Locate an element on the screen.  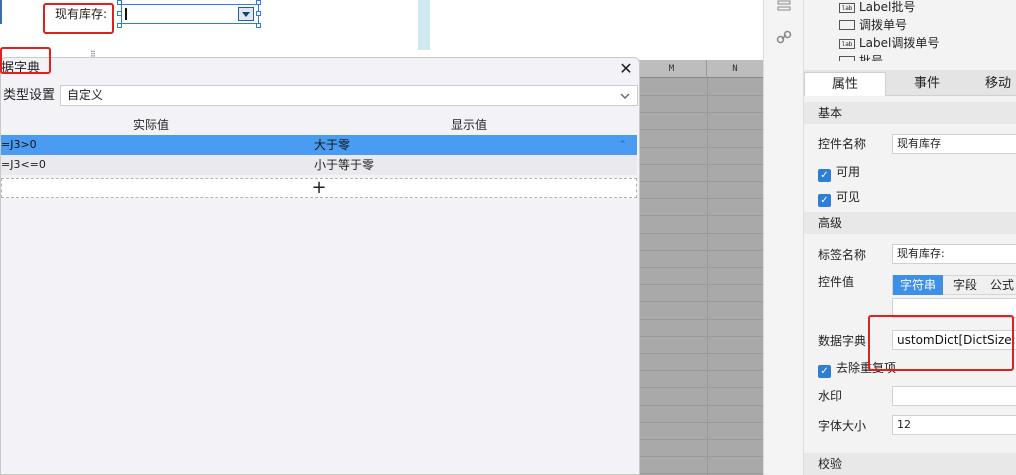
table-row: =J3<=0 小于等于零 is located at coordinates (319, 165).